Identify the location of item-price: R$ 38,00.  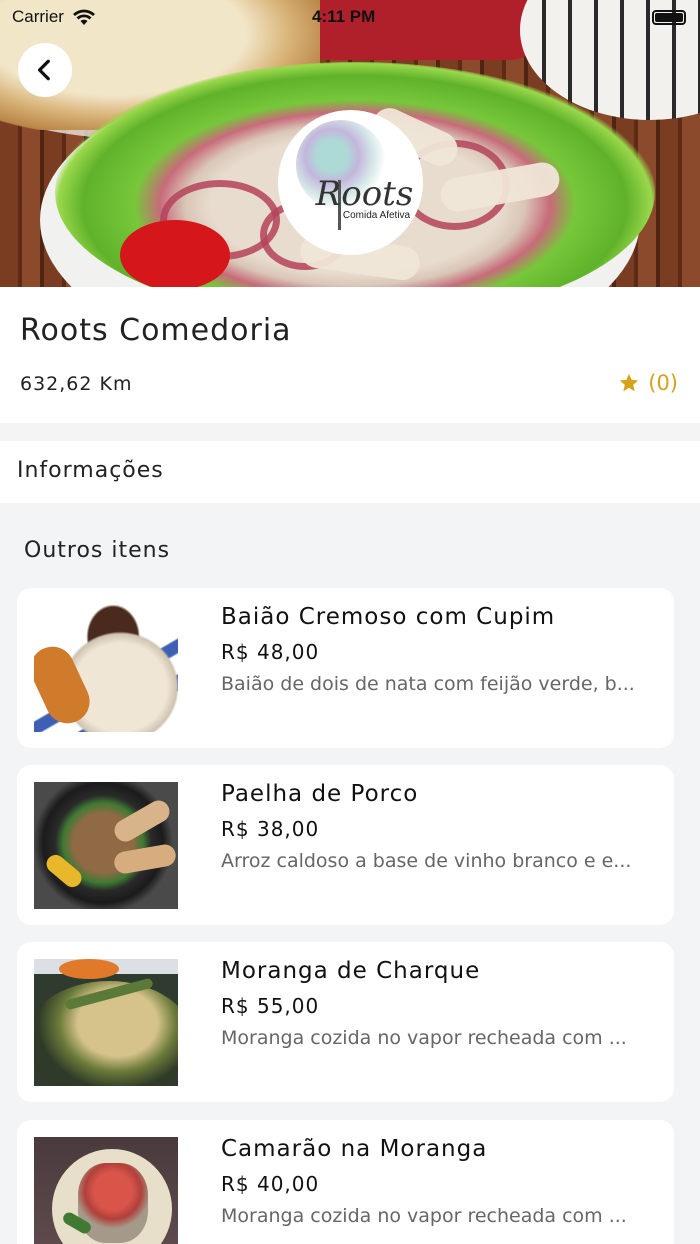
(270, 829).